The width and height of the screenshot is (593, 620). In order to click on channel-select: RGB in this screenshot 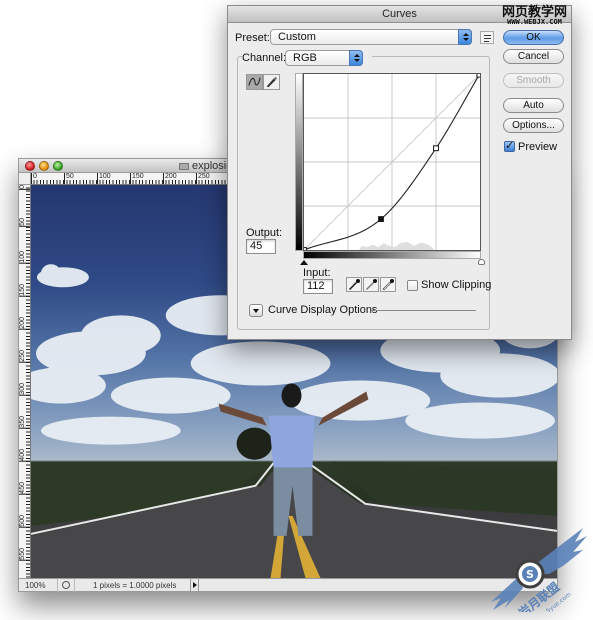, I will do `click(324, 58)`.